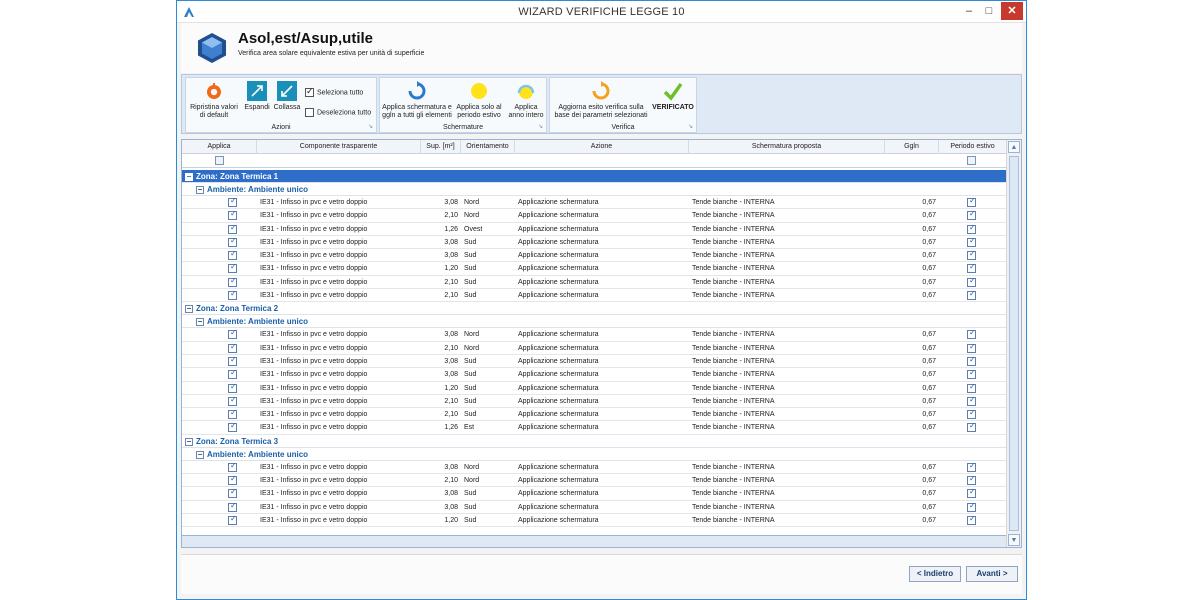 The image size is (1200, 600). What do you see at coordinates (338, 112) in the screenshot?
I see `deselect-all-checkbox: Deseleziona tutto` at bounding box center [338, 112].